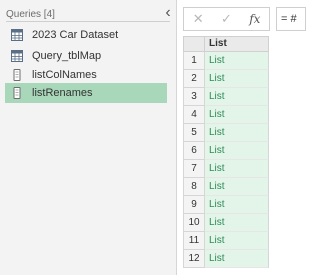 This screenshot has width=320, height=275. What do you see at coordinates (198, 19) in the screenshot?
I see `cancel-icon: ✕` at bounding box center [198, 19].